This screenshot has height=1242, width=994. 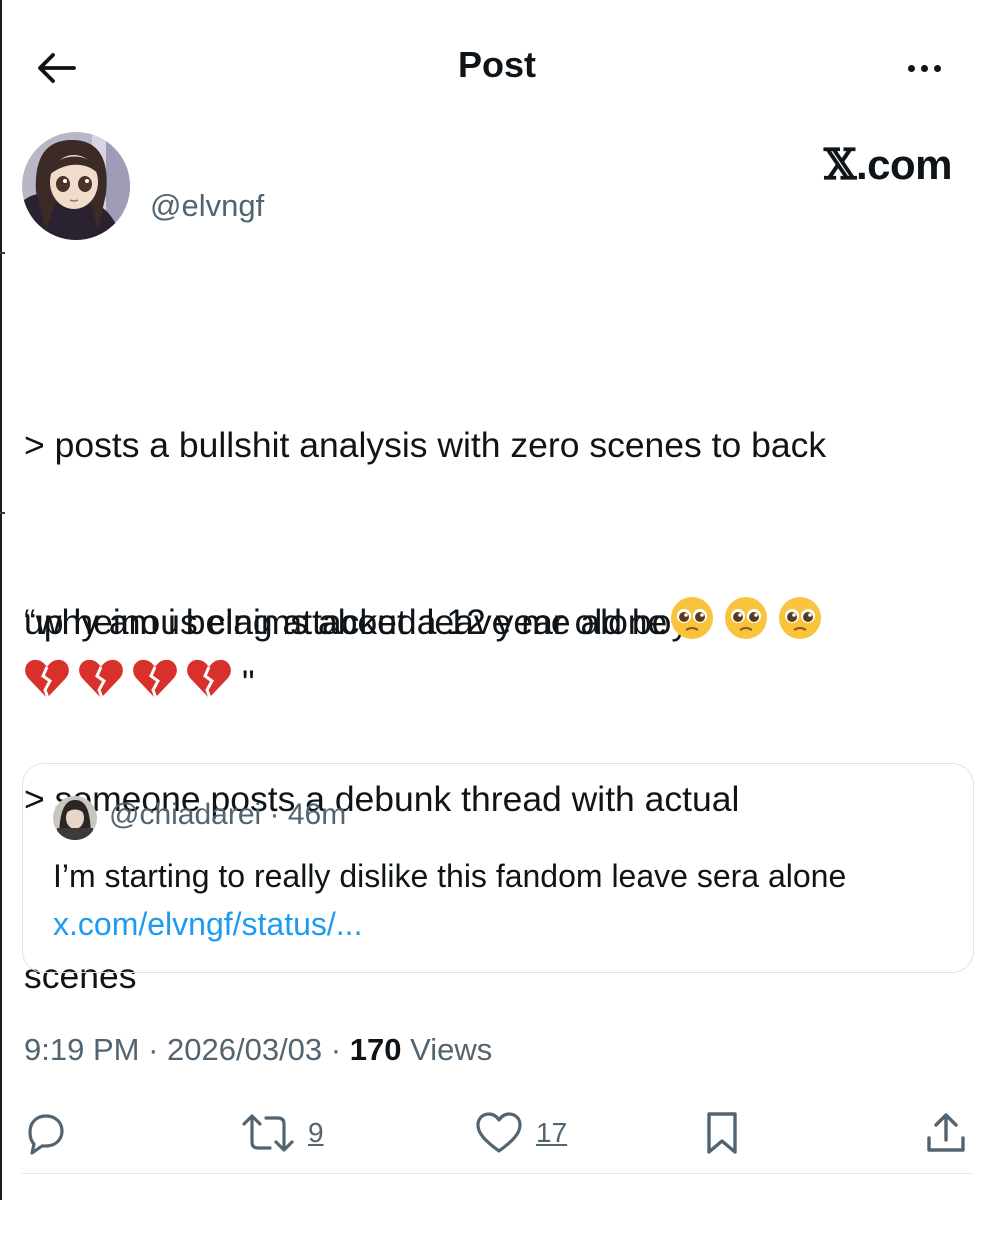 I want to click on quoted-time: 46m, so click(x=317, y=814).